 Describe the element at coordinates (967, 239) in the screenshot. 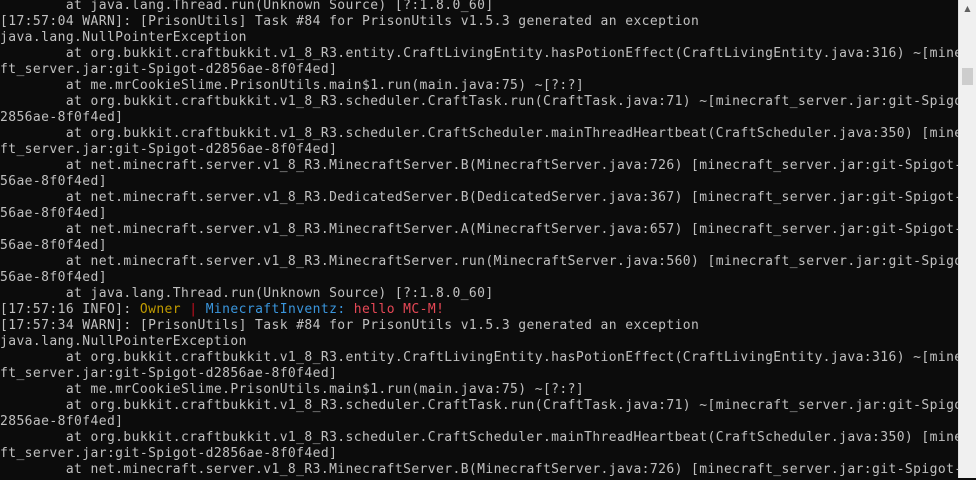

I see `vertical-scrollbar: ▲` at that location.